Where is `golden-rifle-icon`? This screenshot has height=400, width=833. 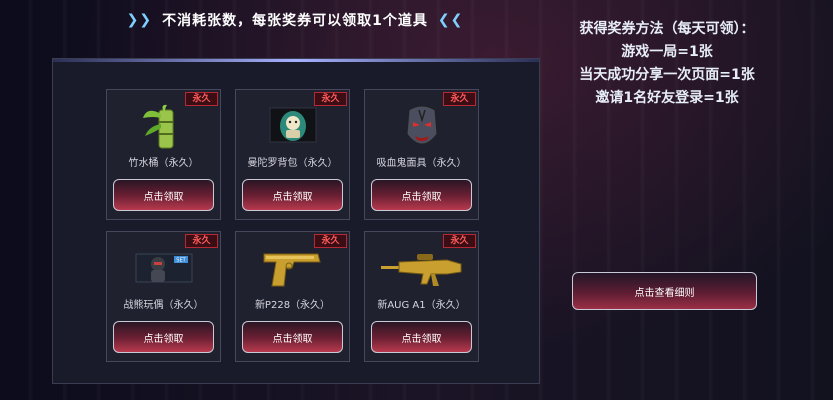 golden-rifle-icon is located at coordinates (421, 268).